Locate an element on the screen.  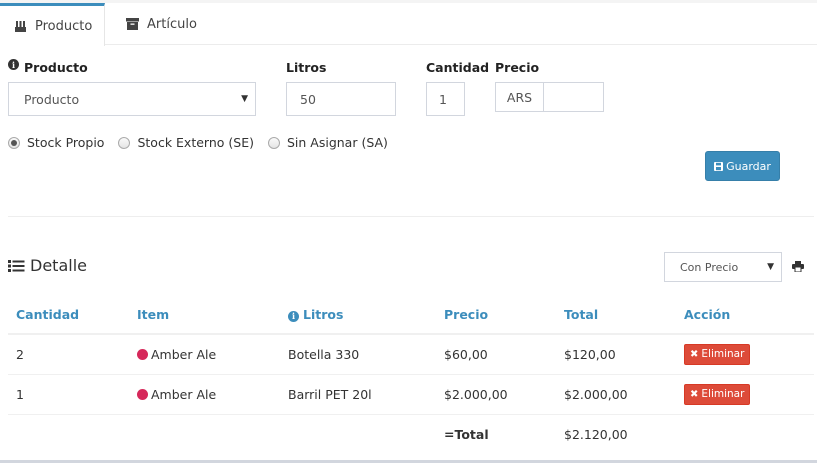
column-header-cantidad: Cantidad is located at coordinates (68, 315).